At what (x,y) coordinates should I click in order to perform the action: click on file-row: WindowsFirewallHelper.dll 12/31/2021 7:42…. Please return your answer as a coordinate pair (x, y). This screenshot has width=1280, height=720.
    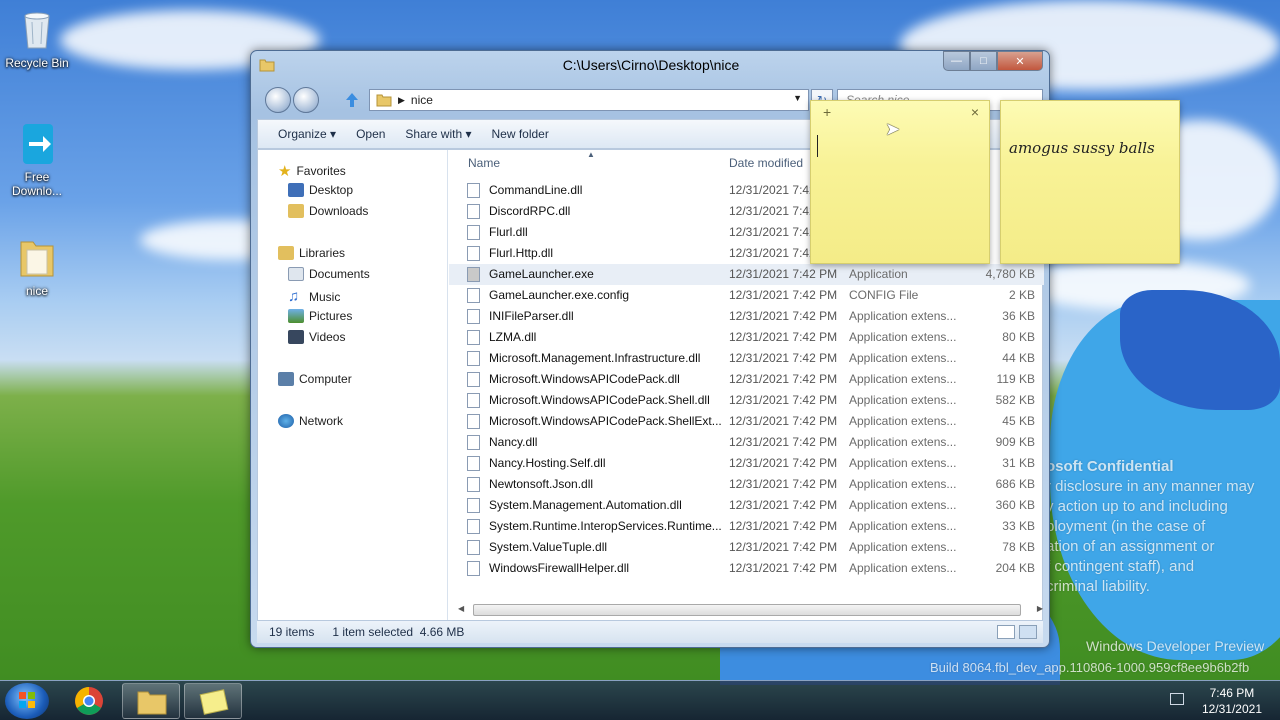
    Looking at the image, I should click on (746, 568).